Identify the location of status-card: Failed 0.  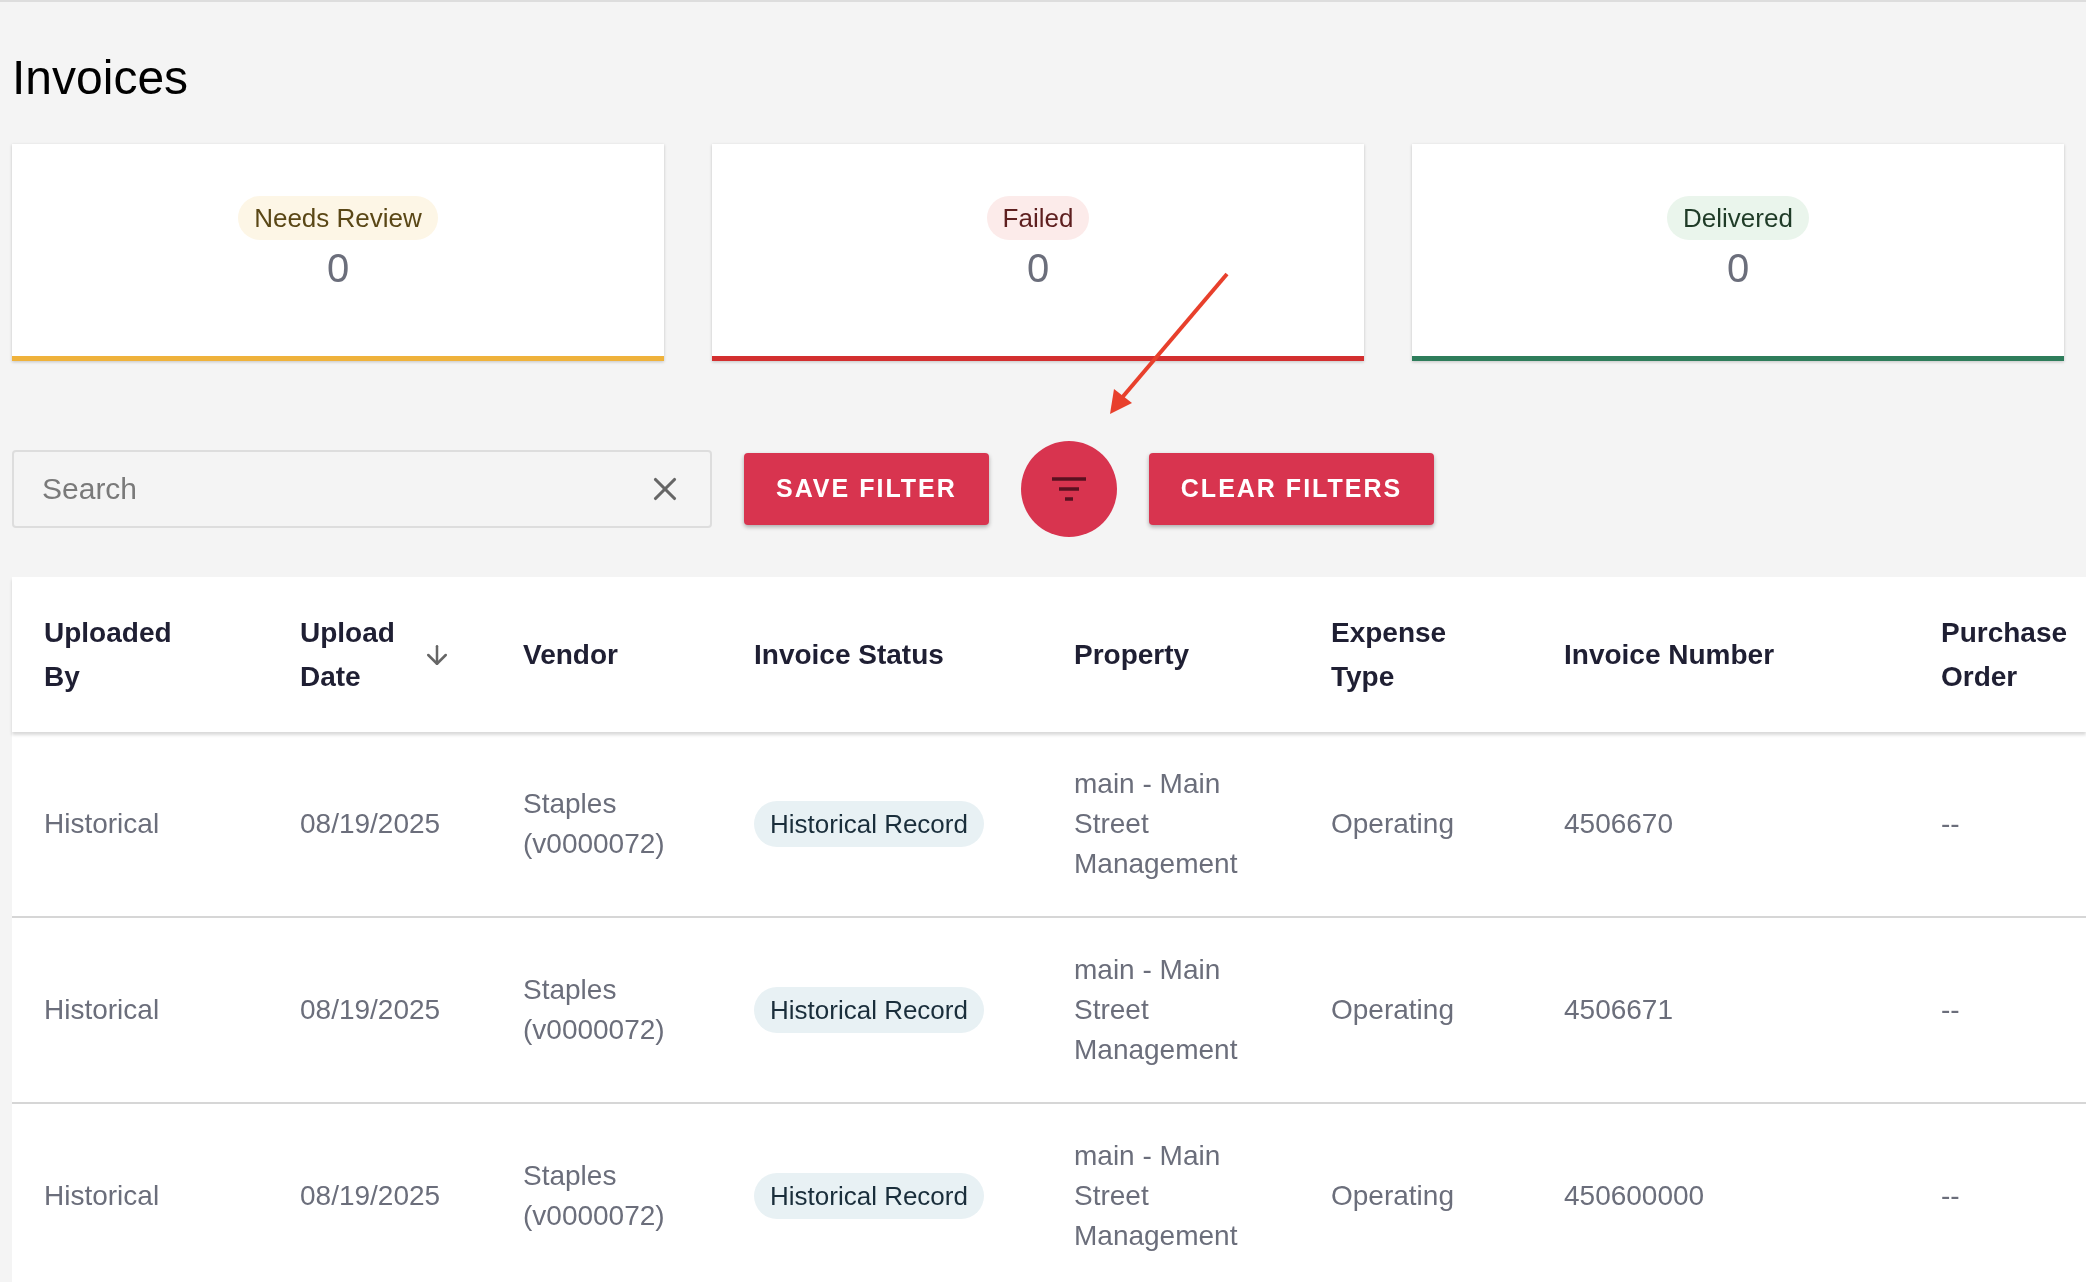
(1038, 252).